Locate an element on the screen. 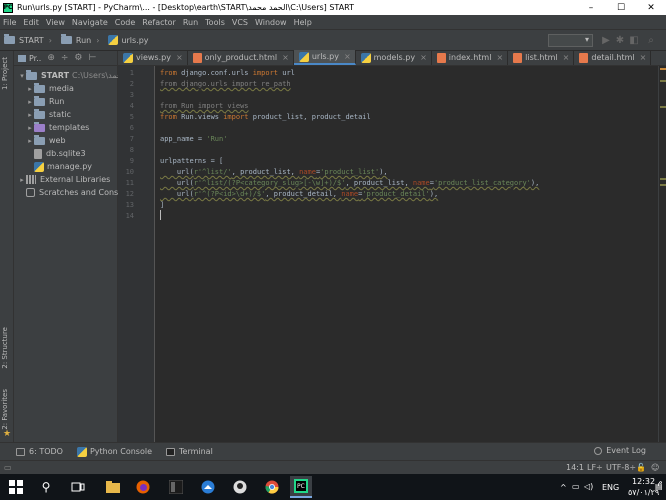 This screenshot has width=666, height=500. menu-view: View is located at coordinates (55, 22).